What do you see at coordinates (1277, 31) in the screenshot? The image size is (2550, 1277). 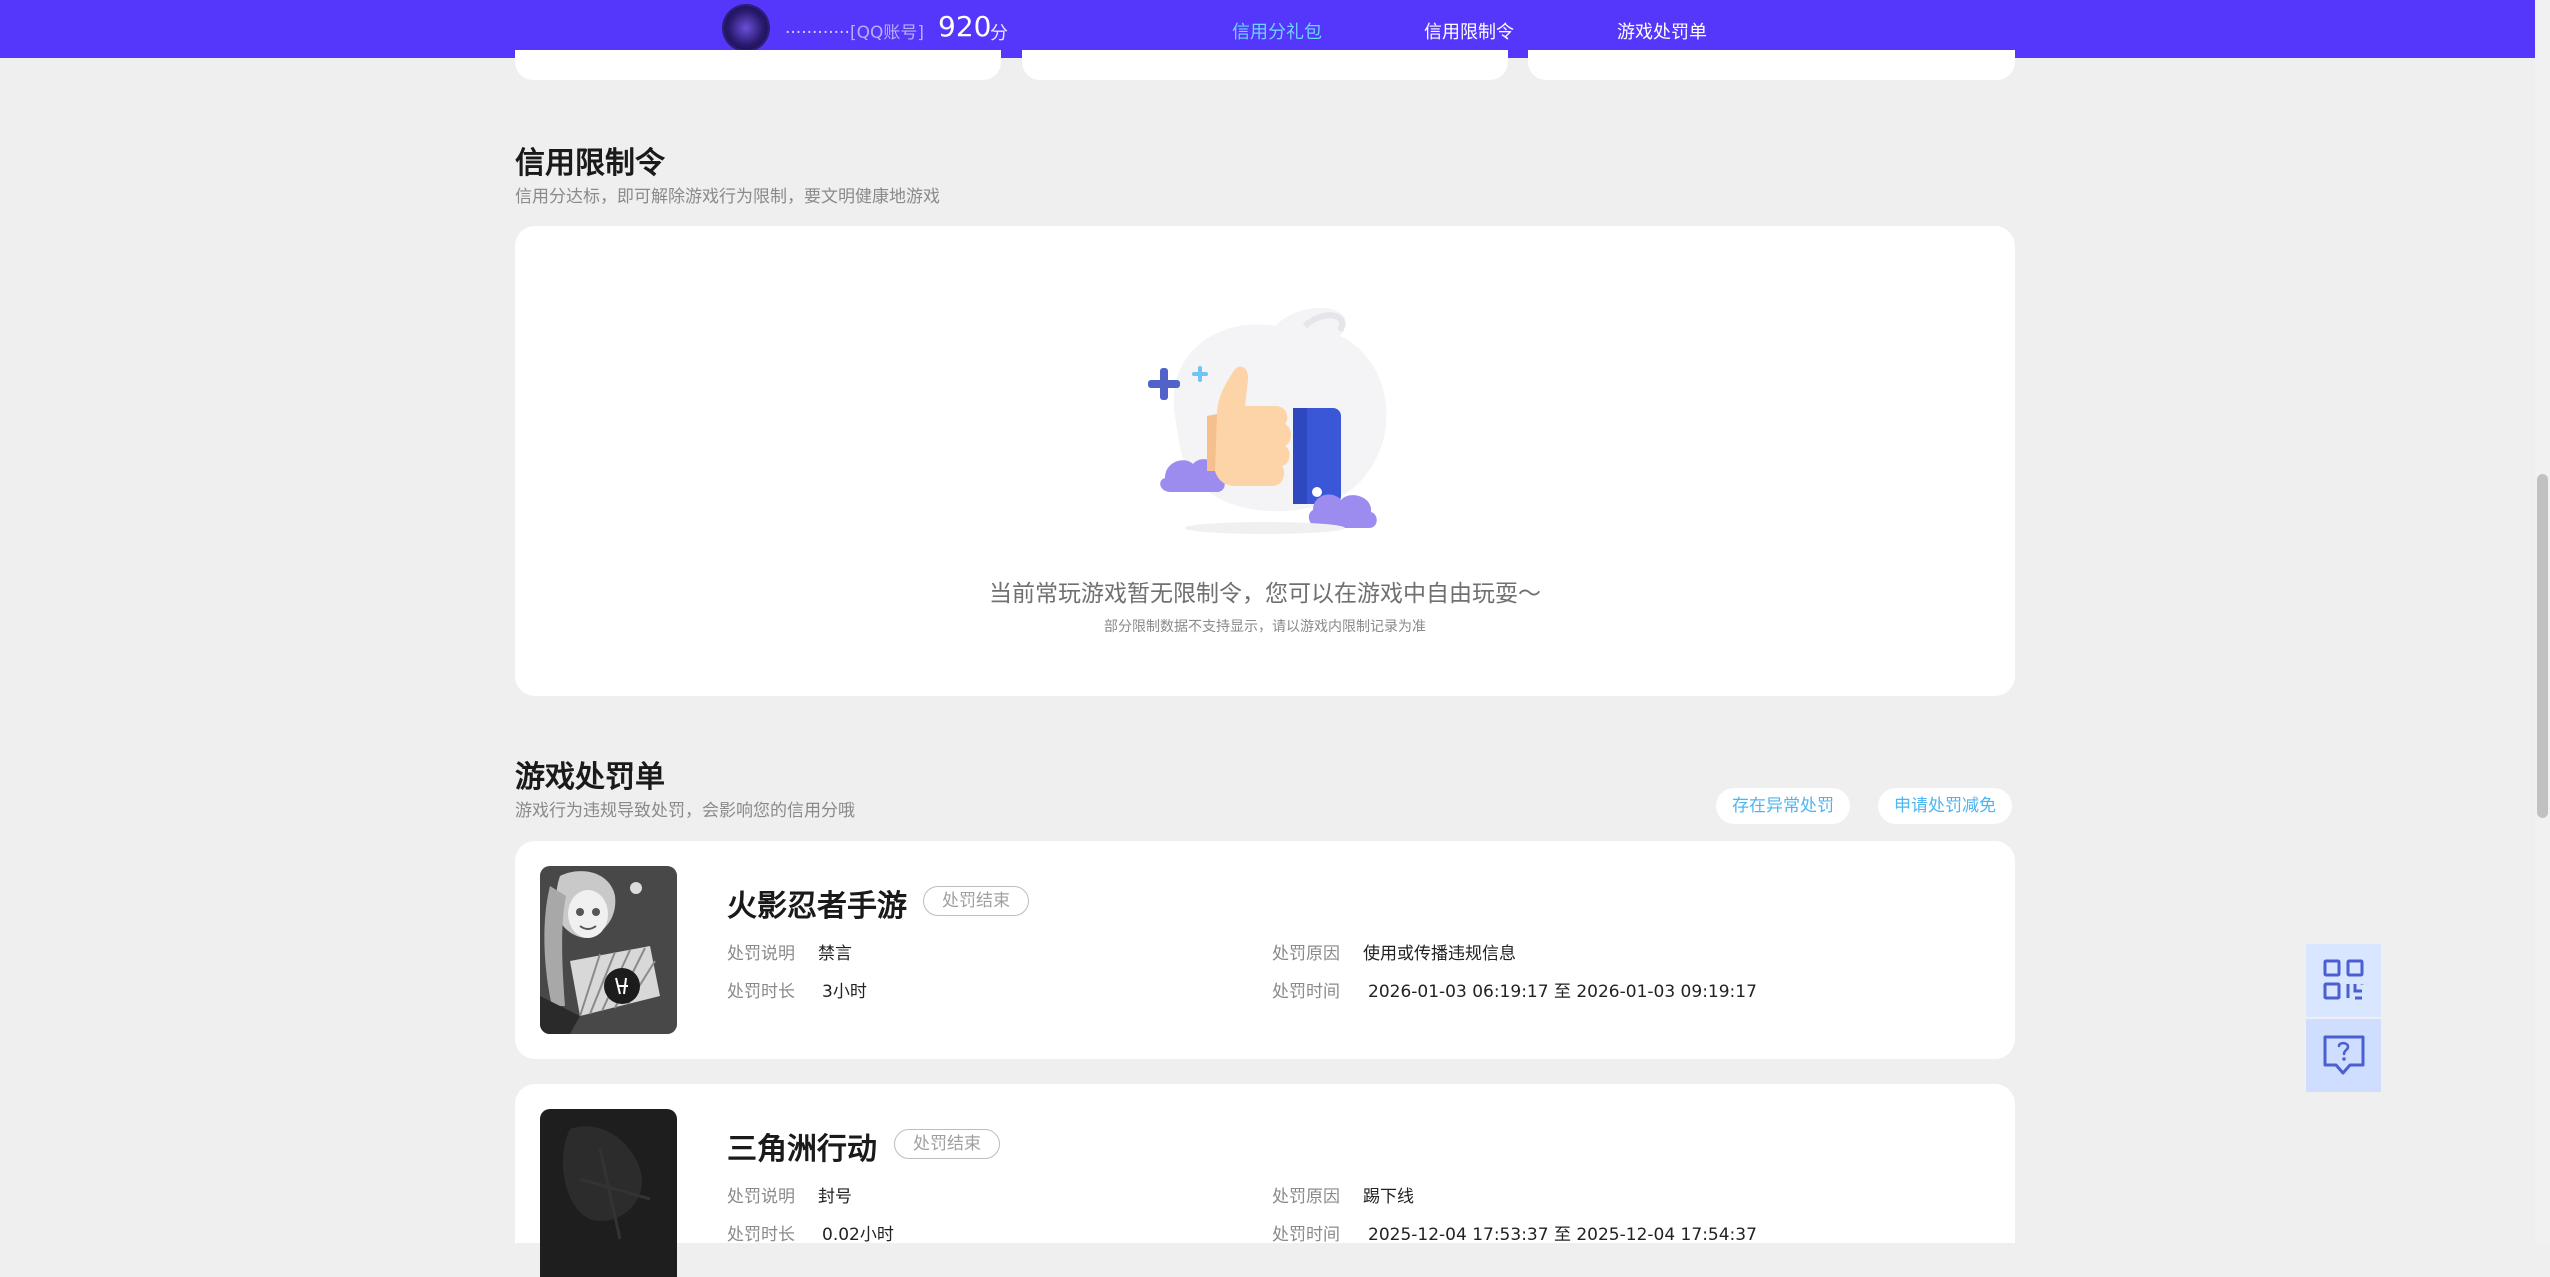 I see `tab-credit-gift: 信用分礼包` at bounding box center [1277, 31].